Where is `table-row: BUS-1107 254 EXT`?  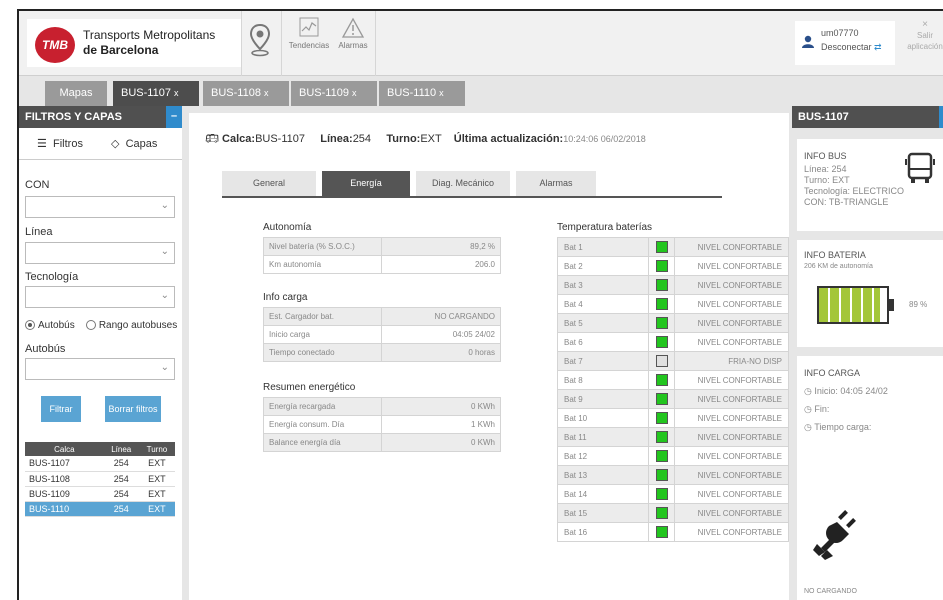
table-row: BUS-1107 254 EXT is located at coordinates (100, 464).